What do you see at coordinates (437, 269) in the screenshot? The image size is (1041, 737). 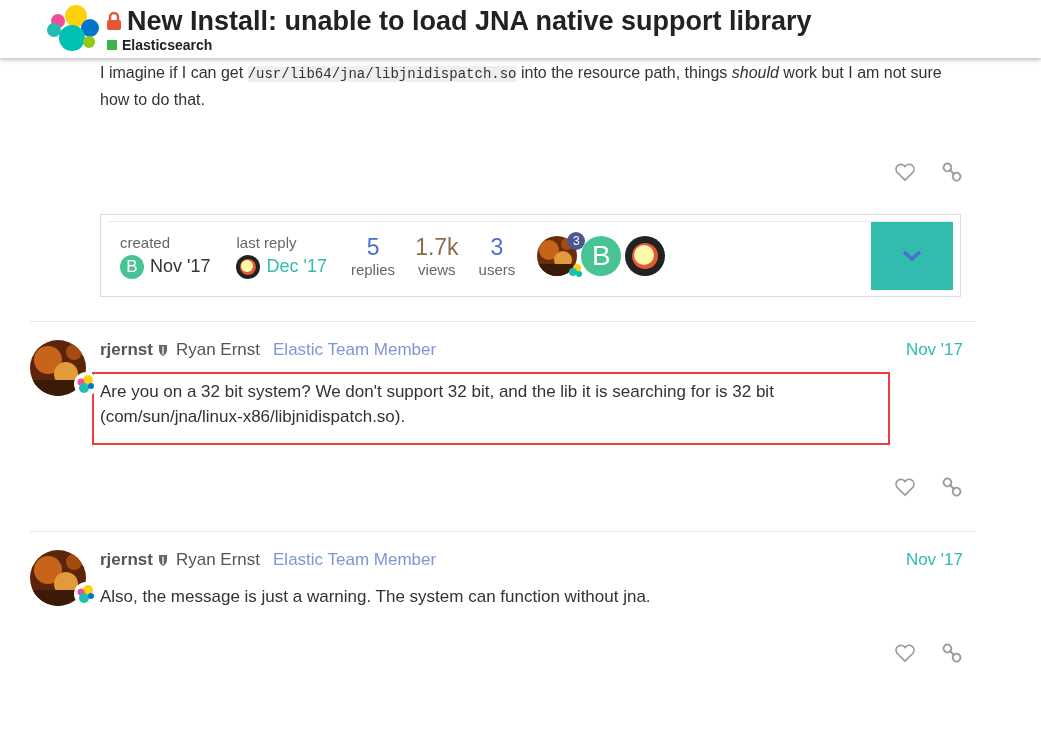 I see `stat-label: views` at bounding box center [437, 269].